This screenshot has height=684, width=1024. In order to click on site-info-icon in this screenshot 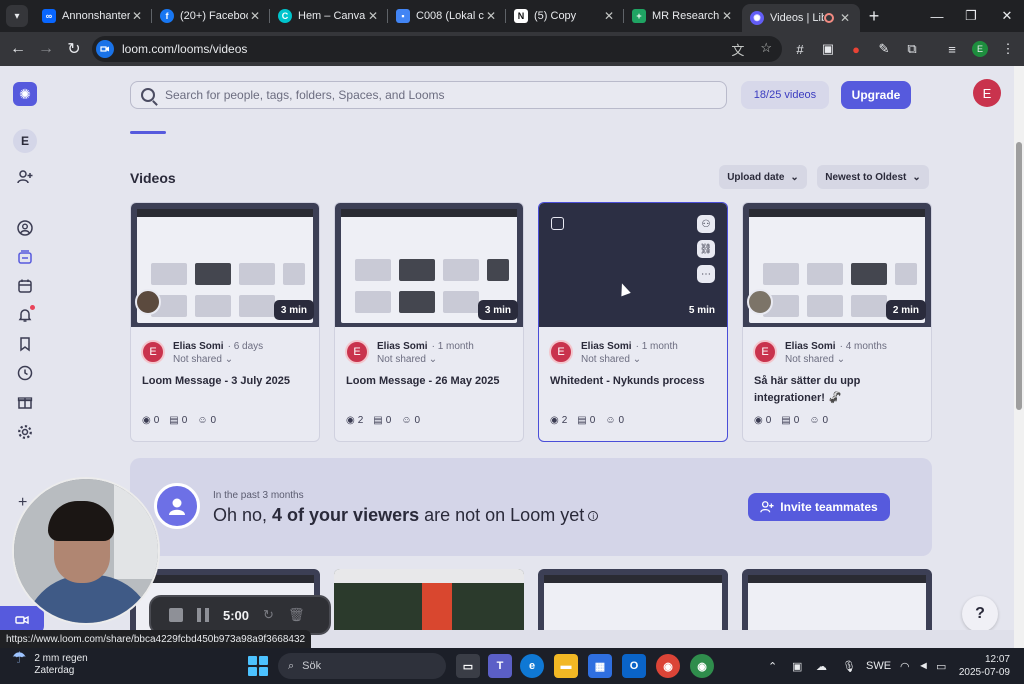, I will do `click(105, 49)`.